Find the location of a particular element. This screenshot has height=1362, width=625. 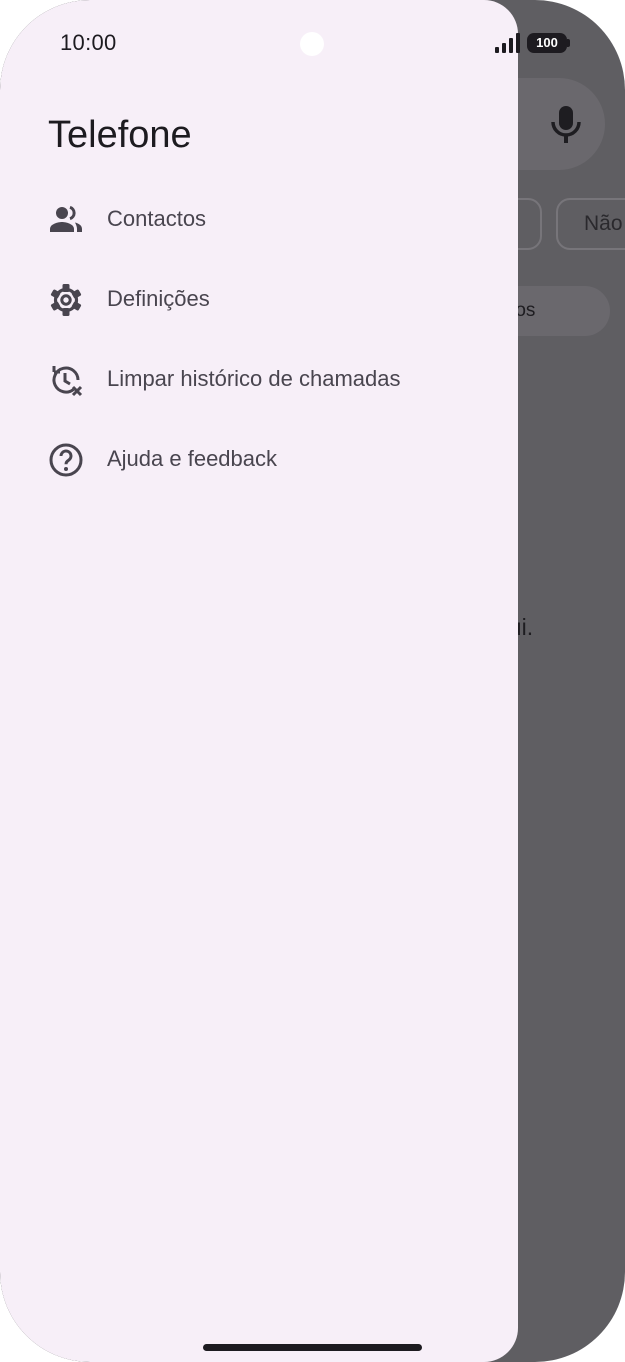

menu-item-help-feedback-label: Ajuda e feedback is located at coordinates (192, 458).